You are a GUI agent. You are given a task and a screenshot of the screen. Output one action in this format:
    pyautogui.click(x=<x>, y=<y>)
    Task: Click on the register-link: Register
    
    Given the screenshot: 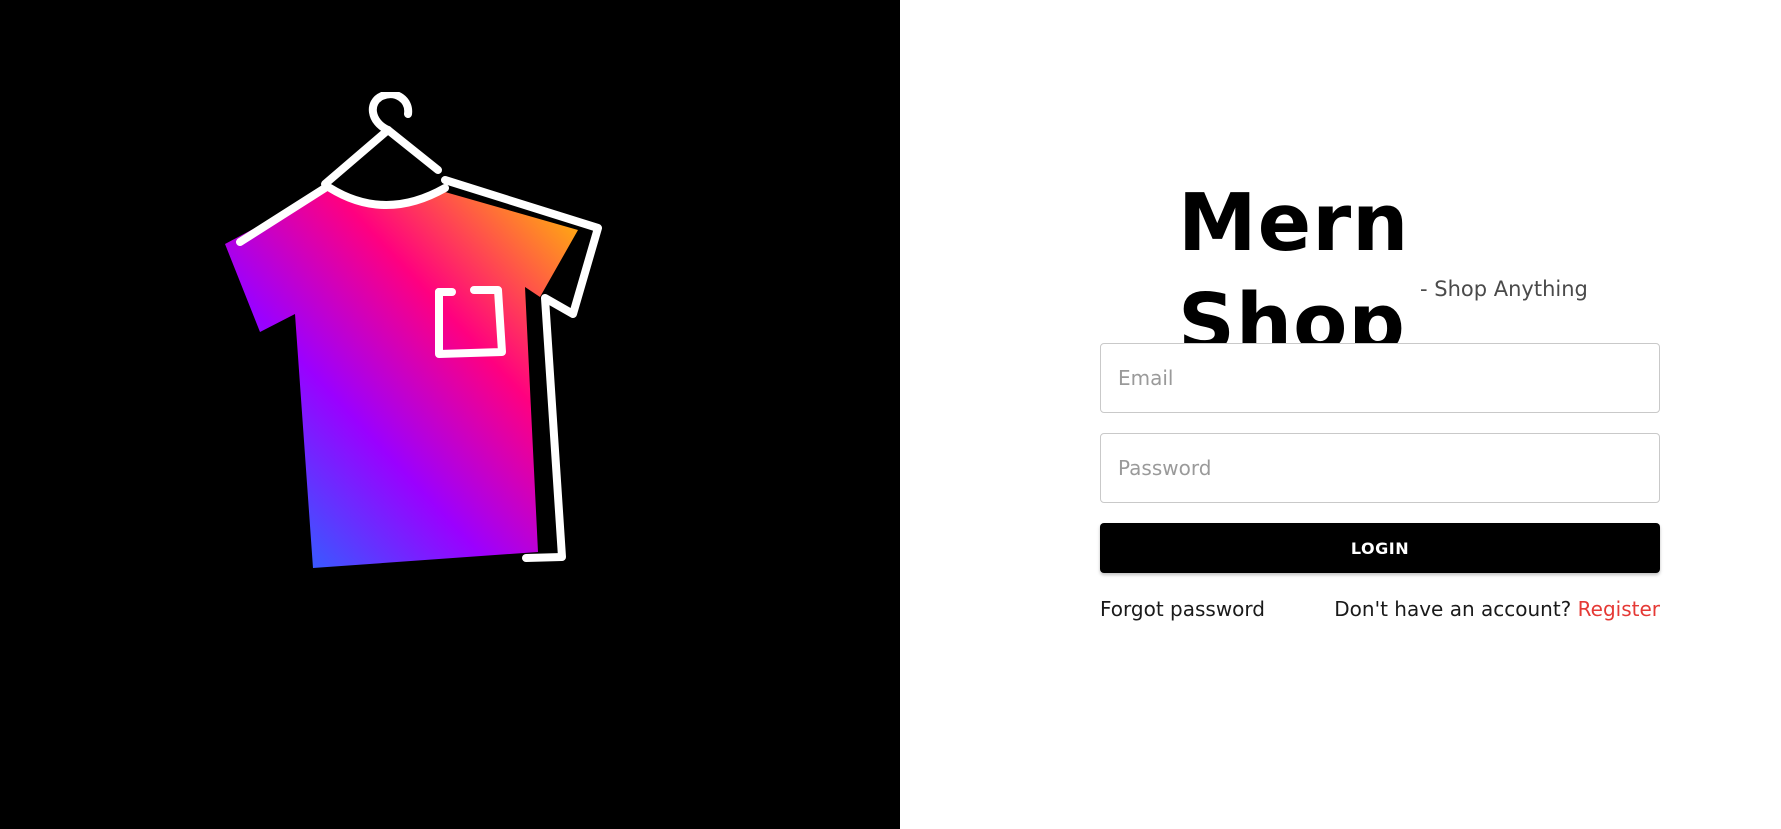 What is the action you would take?
    pyautogui.click(x=1619, y=609)
    